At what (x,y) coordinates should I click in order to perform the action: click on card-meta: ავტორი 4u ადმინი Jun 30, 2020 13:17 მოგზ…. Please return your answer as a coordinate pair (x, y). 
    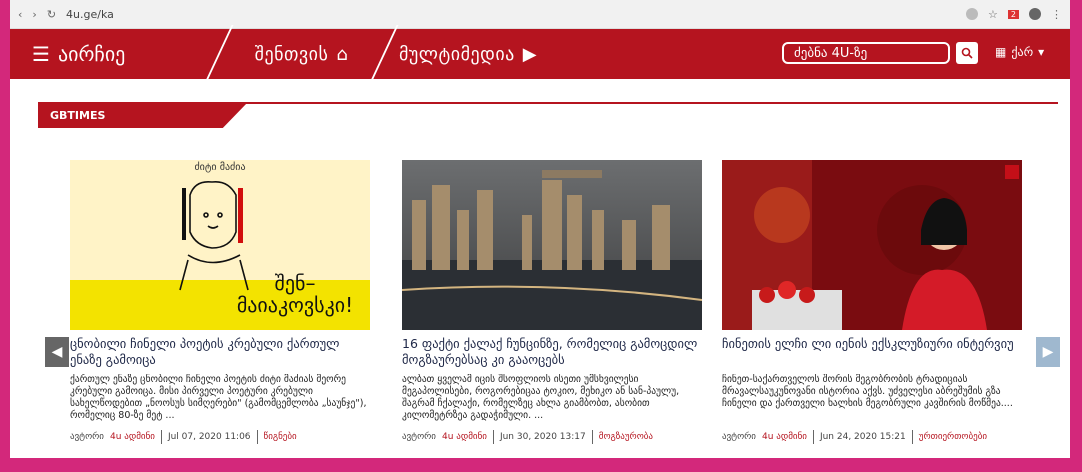
    Looking at the image, I should click on (552, 437).